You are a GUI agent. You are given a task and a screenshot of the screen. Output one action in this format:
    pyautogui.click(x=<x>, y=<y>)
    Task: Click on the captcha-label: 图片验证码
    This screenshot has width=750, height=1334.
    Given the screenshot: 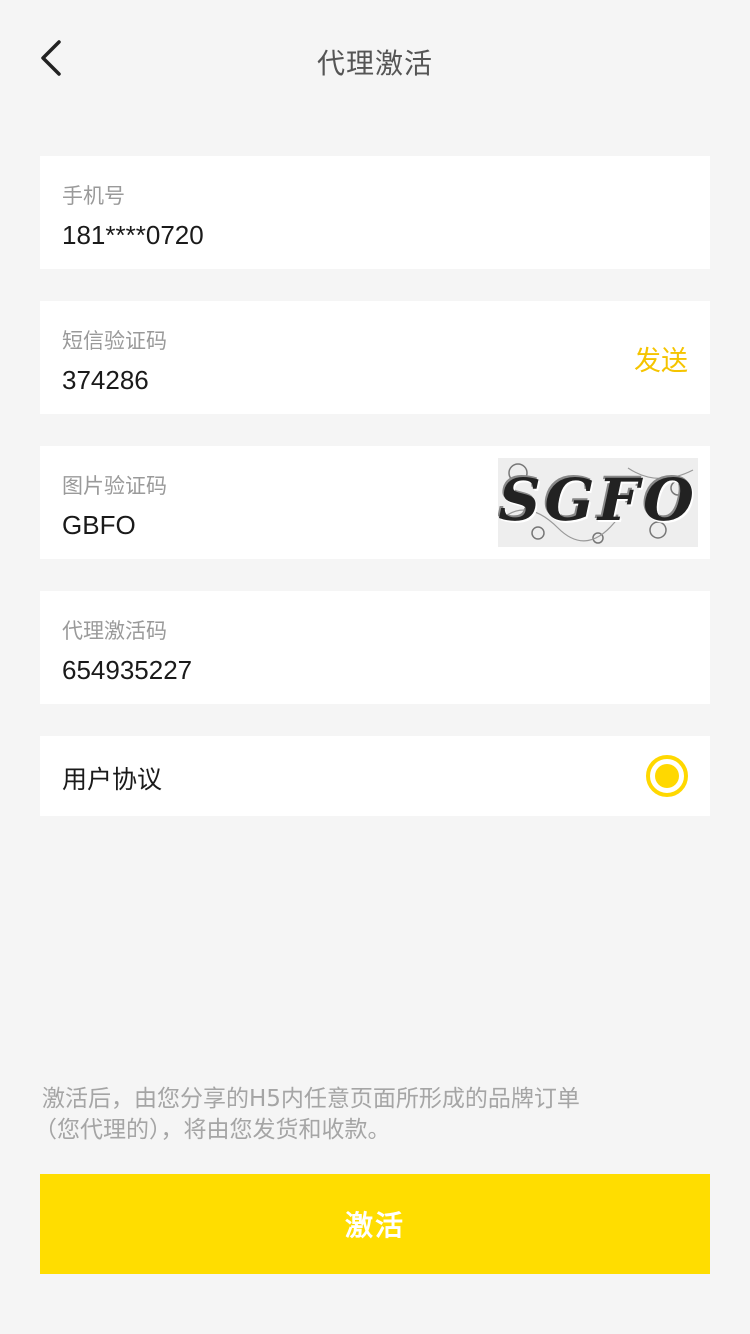 What is the action you would take?
    pyautogui.click(x=114, y=486)
    